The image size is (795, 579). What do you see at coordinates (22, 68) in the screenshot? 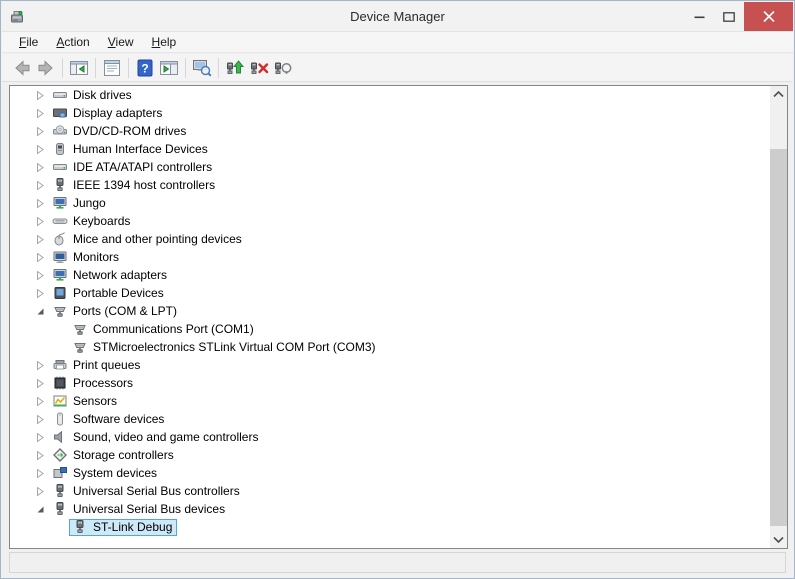
I see `back-button` at bounding box center [22, 68].